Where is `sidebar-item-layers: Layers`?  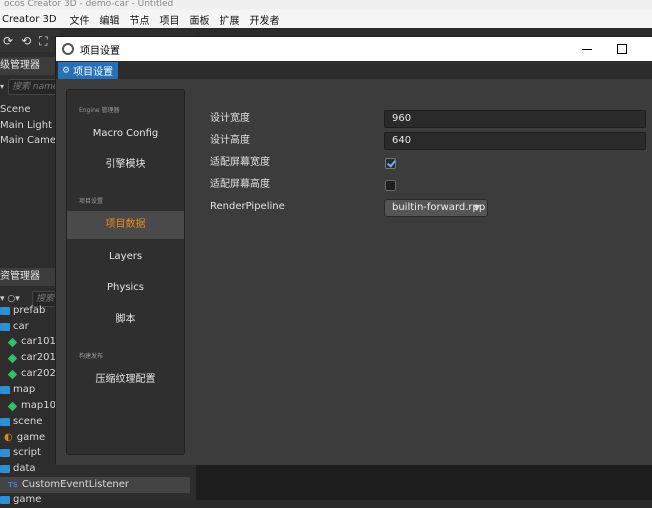 sidebar-item-layers: Layers is located at coordinates (125, 257).